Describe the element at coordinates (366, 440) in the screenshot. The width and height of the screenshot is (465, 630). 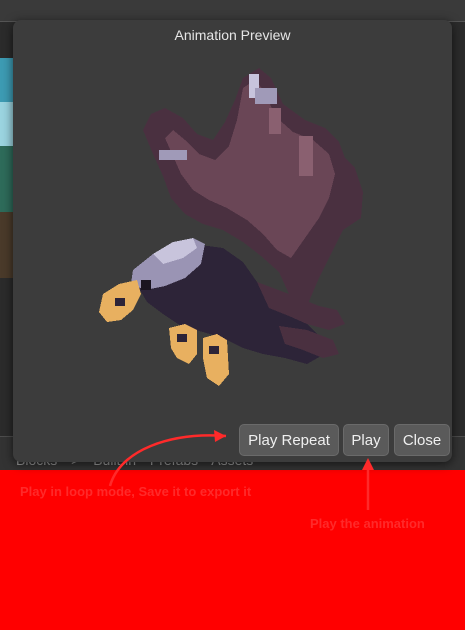
I see `play-button: Play` at that location.